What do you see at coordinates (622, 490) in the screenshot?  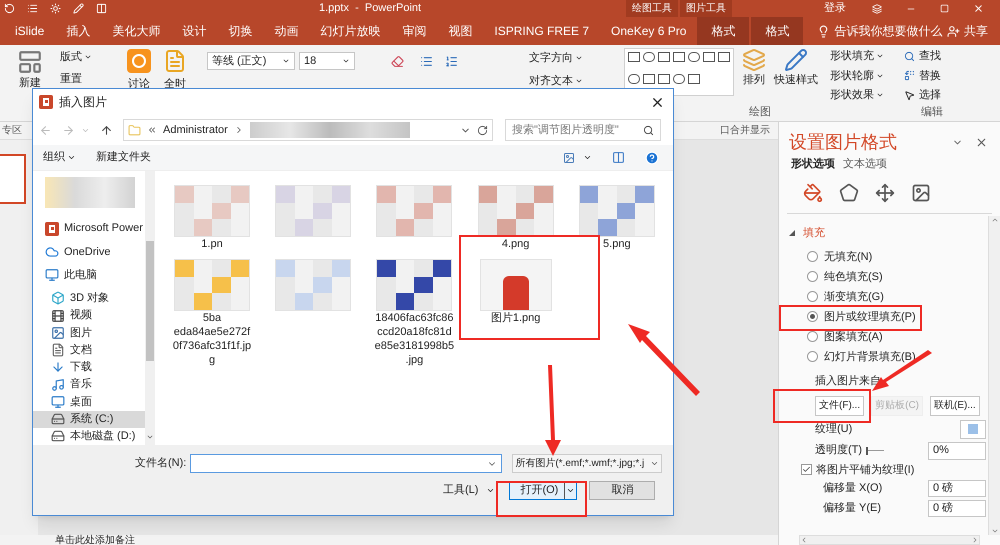 I see `cancel-button: 取消` at bounding box center [622, 490].